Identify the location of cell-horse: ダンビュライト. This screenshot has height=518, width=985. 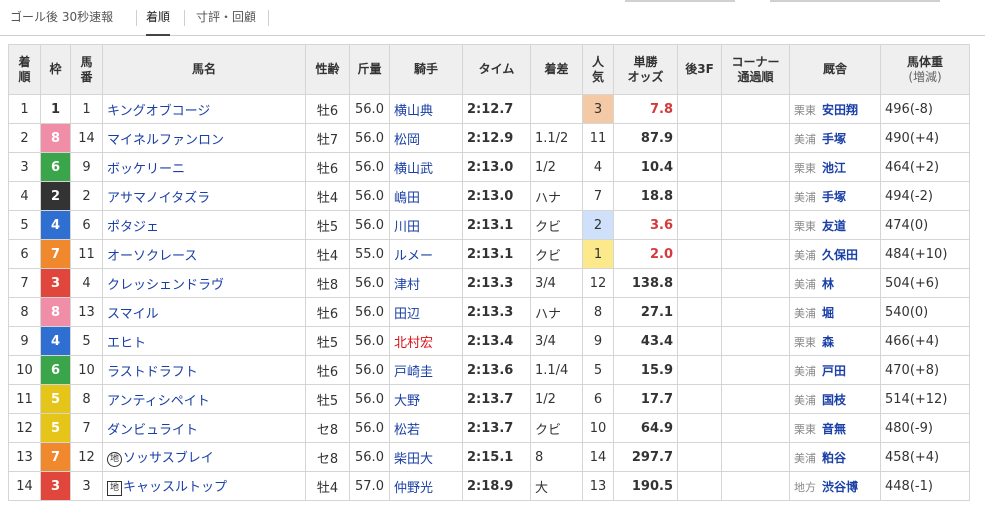
(204, 428).